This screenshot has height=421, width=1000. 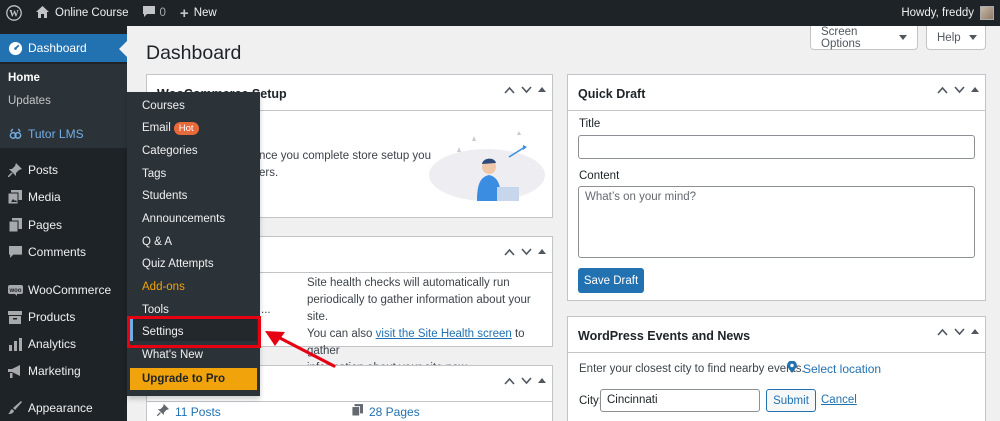 What do you see at coordinates (198, 411) in the screenshot?
I see `posts-count: 11 Posts` at bounding box center [198, 411].